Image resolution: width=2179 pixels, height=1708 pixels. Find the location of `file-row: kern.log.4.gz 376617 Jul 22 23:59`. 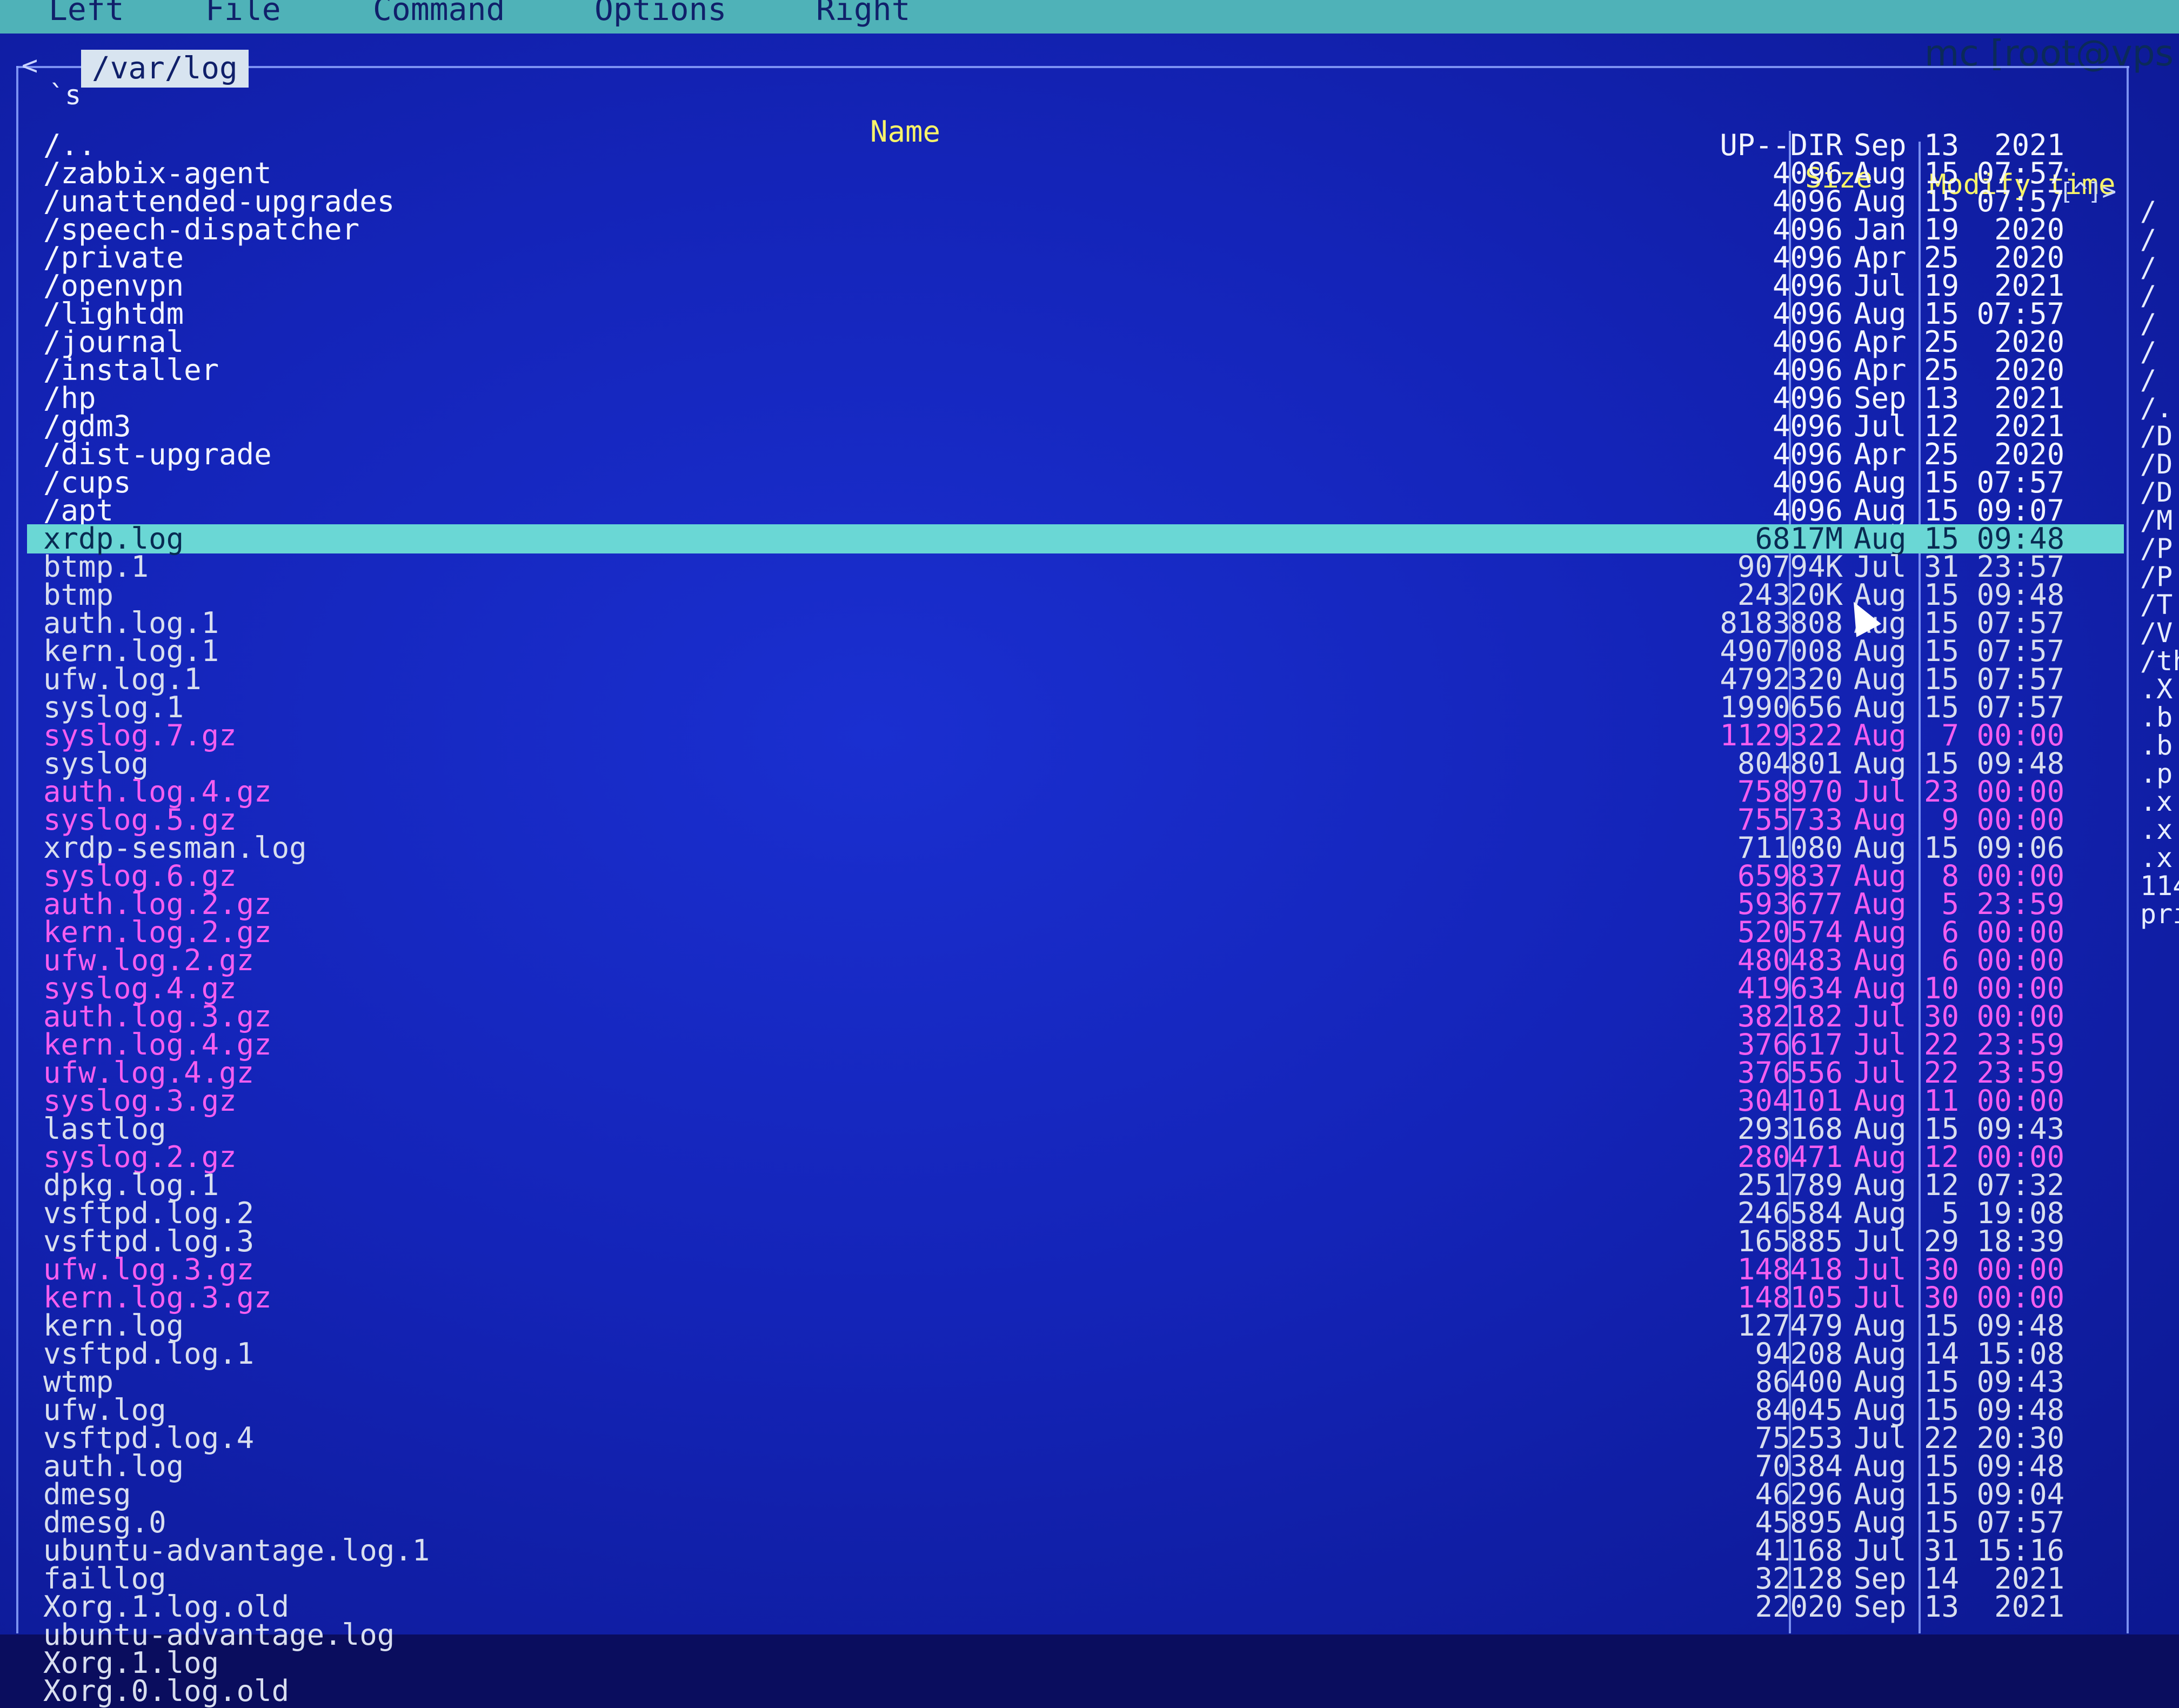

file-row: kern.log.4.gz 376617 Jul 22 23:59 is located at coordinates (1076, 1044).